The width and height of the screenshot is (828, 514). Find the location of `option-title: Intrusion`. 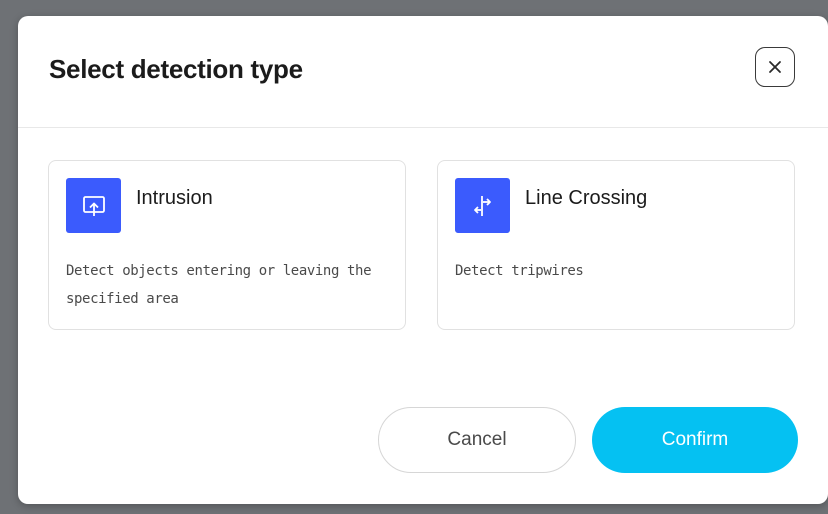

option-title: Intrusion is located at coordinates (174, 198).